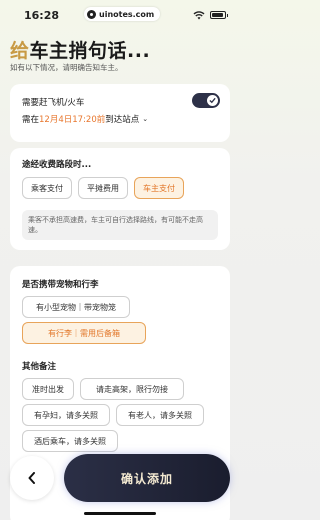 This screenshot has width=320, height=520. Describe the element at coordinates (212, 100) in the screenshot. I see `toggle-check-icon` at that location.